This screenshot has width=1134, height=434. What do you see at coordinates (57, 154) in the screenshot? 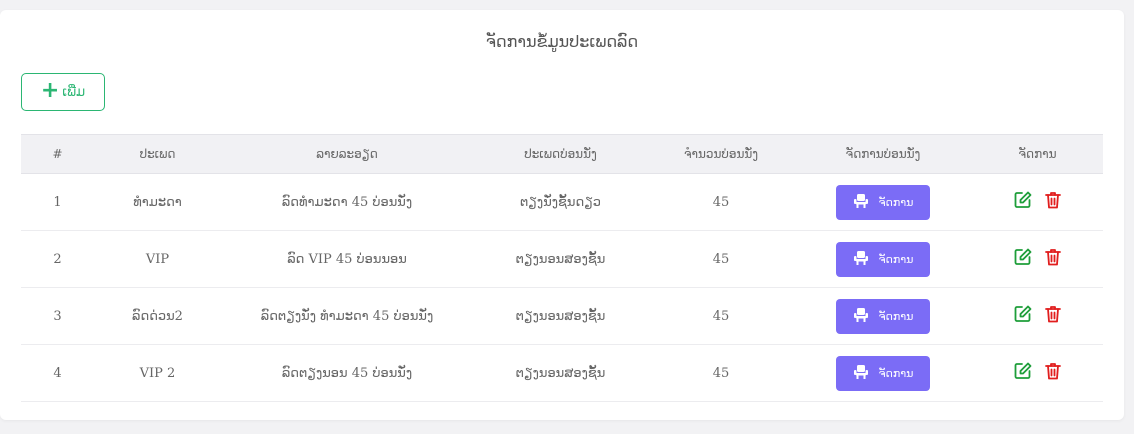
I see `header-number: #` at bounding box center [57, 154].